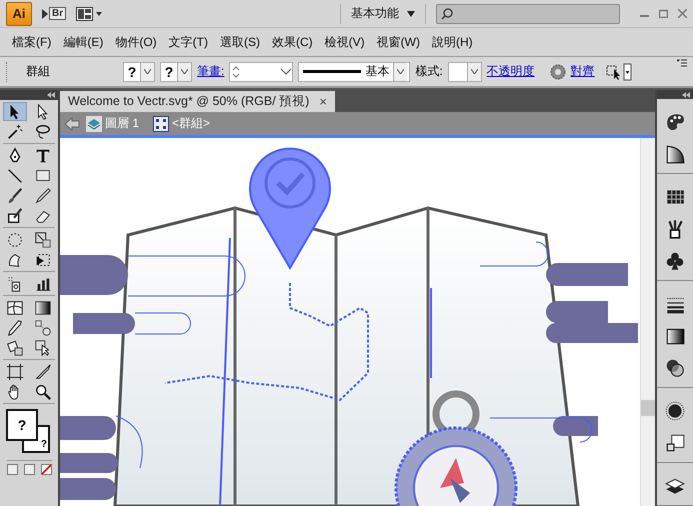  I want to click on stacked-squares-icon, so click(675, 443).